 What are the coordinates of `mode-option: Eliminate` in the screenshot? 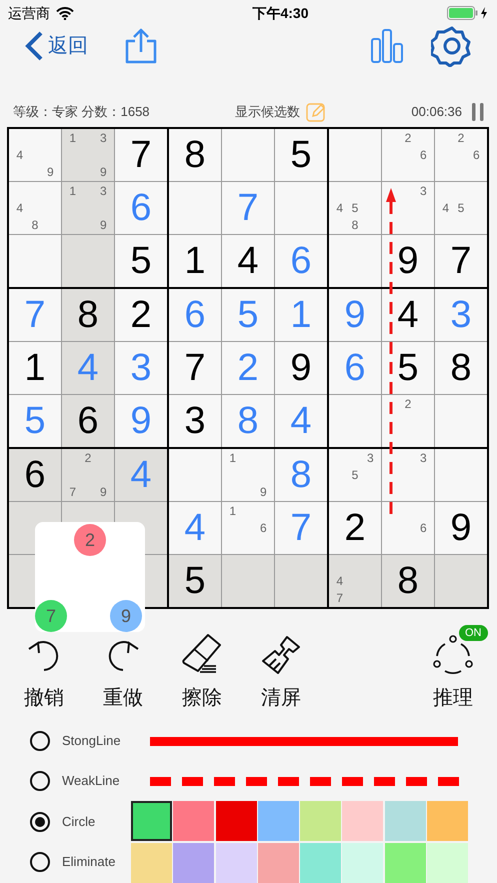 It's located at (81, 862).